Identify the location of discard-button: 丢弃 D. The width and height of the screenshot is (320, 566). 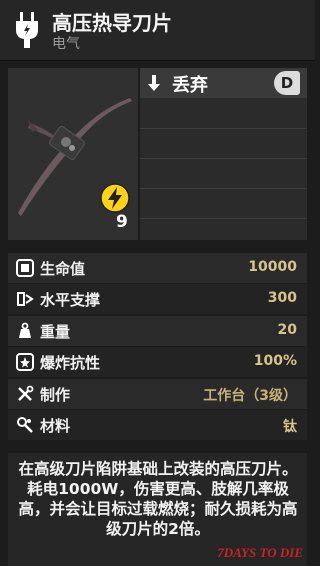
(223, 83).